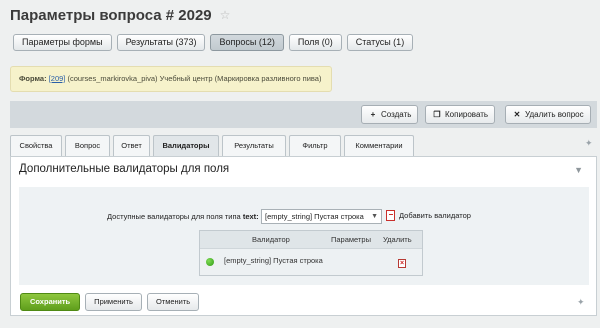 This screenshot has height=328, width=600. What do you see at coordinates (373, 114) in the screenshot?
I see `plus-icon: +` at bounding box center [373, 114].